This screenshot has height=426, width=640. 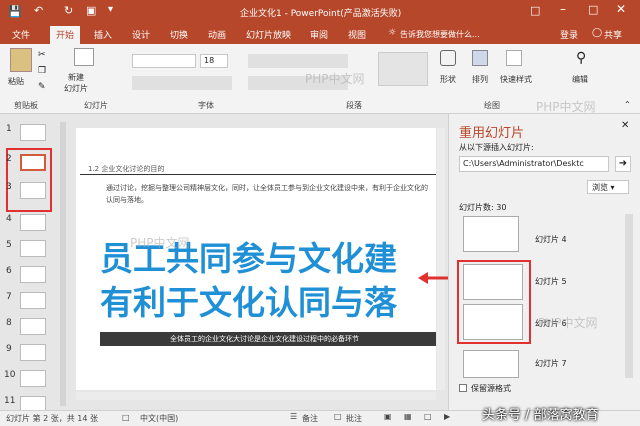 What do you see at coordinates (514, 58) in the screenshot?
I see `quick-styles-icon` at bounding box center [514, 58].